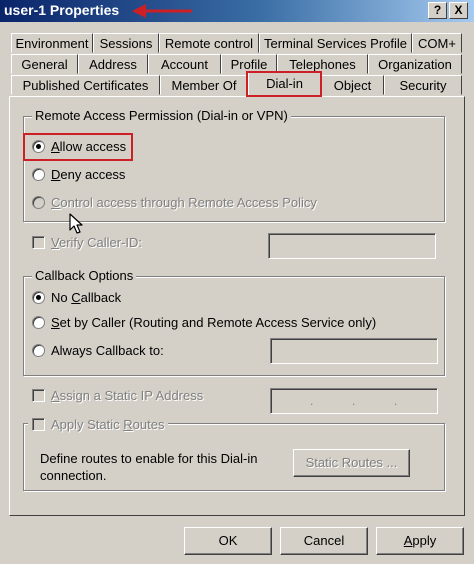  Describe the element at coordinates (88, 174) in the screenshot. I see `deny-access-label: Deny access` at that location.